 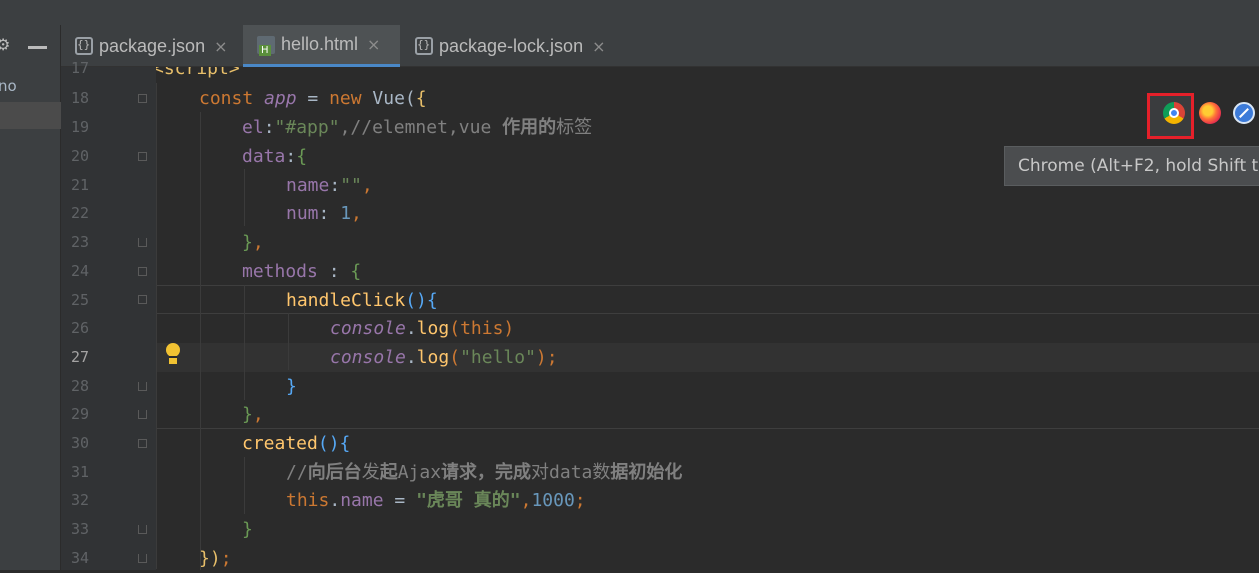 I want to click on line-number: 28, so click(x=79, y=386).